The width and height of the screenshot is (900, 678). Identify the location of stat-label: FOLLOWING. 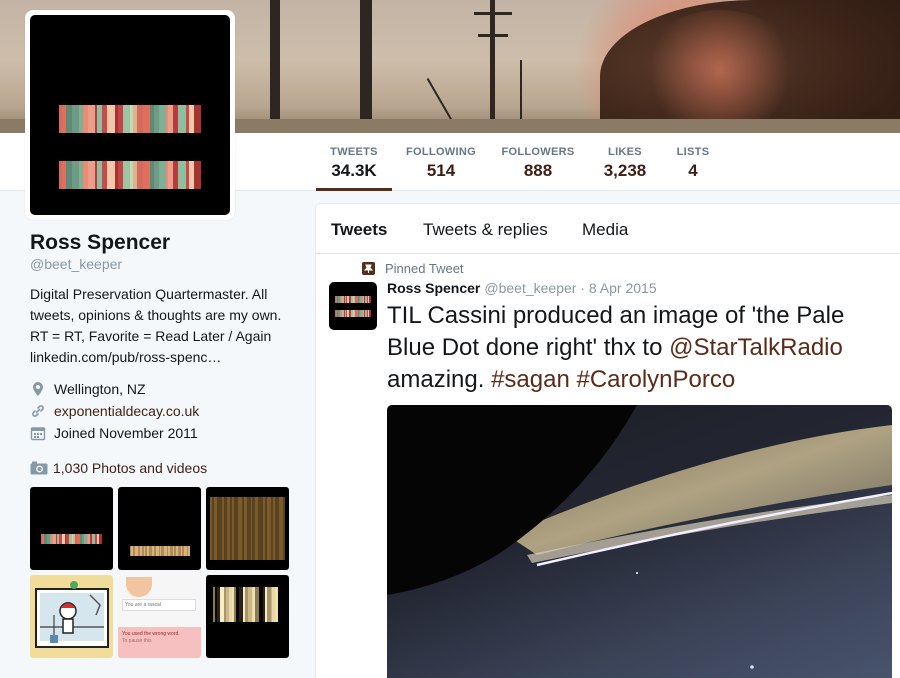
(441, 152).